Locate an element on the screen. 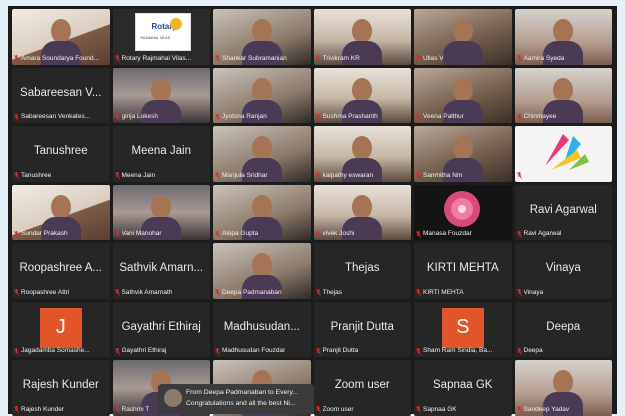 Image resolution: width=625 pixels, height=416 pixels. participant-name-text: Manasa Fouzdar is located at coordinates (447, 233).